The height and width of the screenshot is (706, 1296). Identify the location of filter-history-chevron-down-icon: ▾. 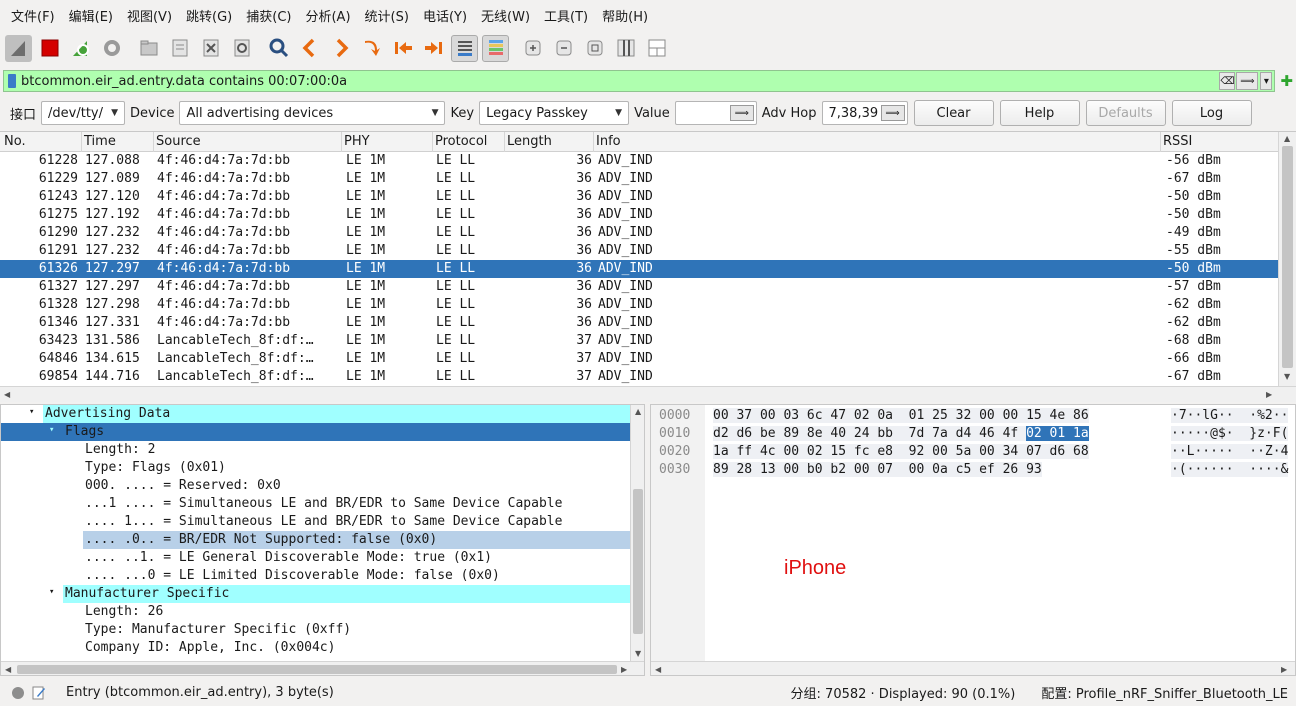
(1266, 81).